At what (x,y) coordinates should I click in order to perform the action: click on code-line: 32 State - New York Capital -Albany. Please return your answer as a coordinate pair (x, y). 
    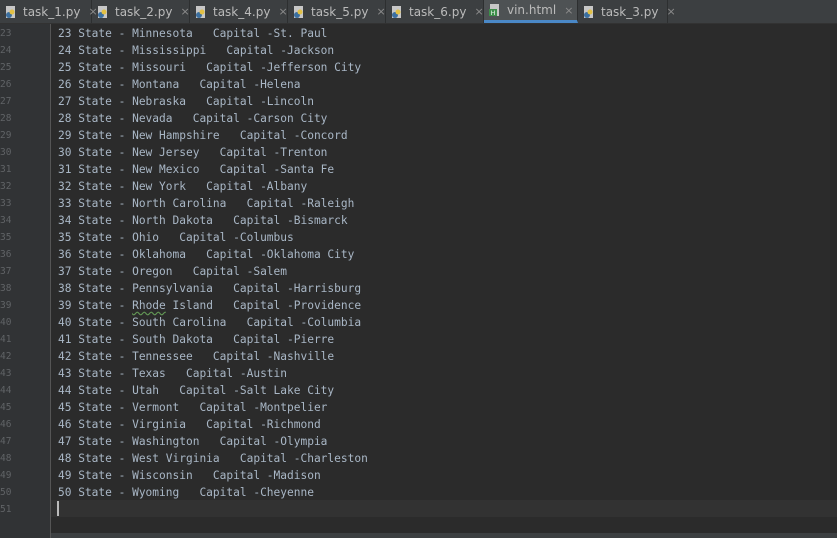
    Looking at the image, I should click on (182, 186).